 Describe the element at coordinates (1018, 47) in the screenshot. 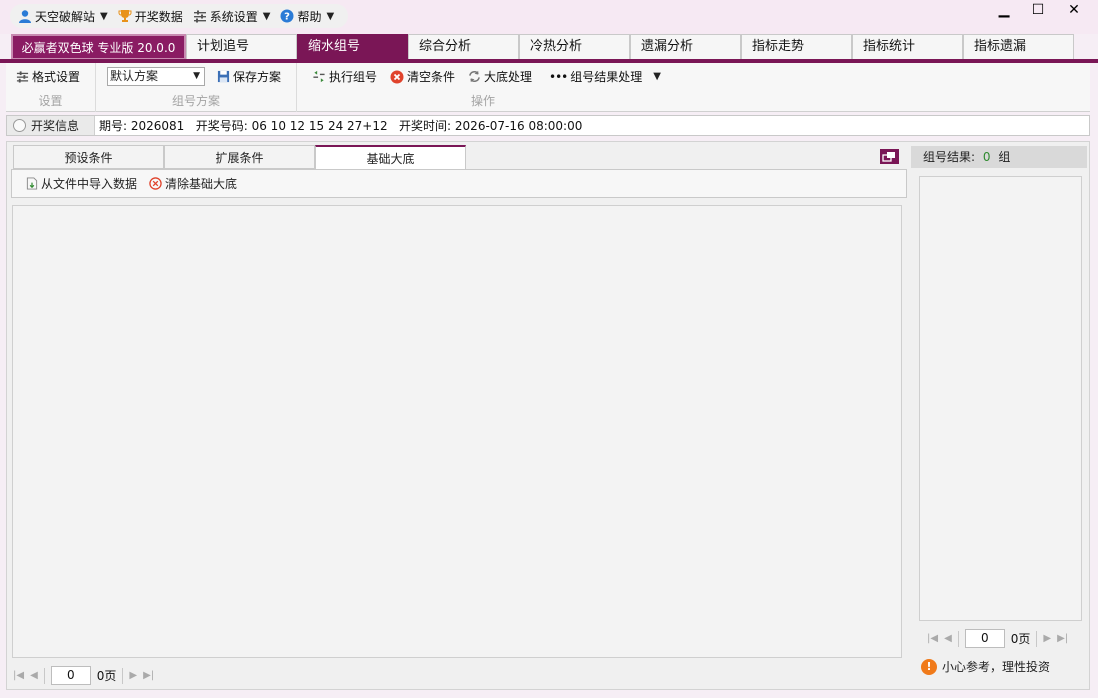

I see `tab-indicator-missing: 指标遗漏` at that location.